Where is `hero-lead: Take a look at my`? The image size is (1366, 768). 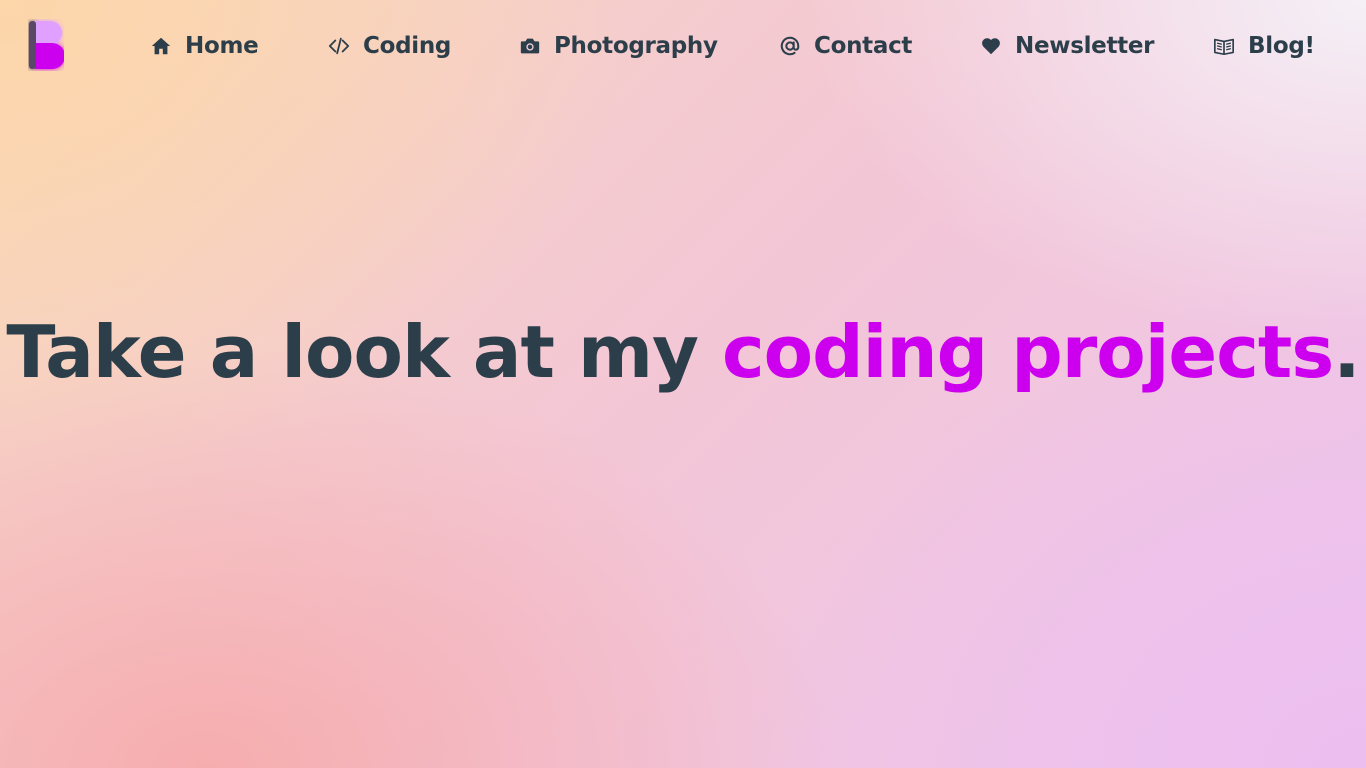
hero-lead: Take a look at my is located at coordinates (364, 352).